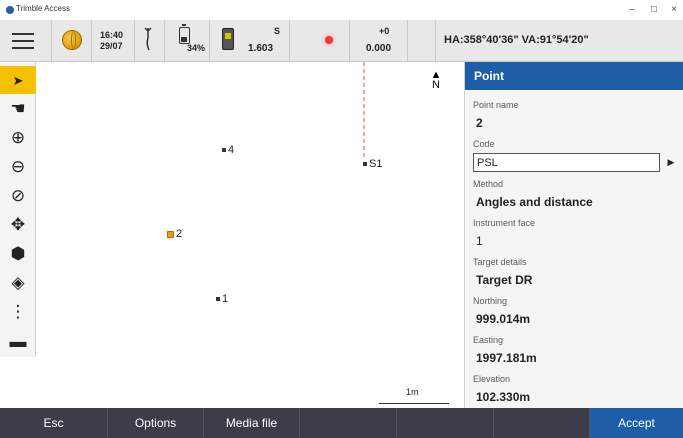  Describe the element at coordinates (43, 8) in the screenshot. I see `app-title: Trimble Access` at that location.